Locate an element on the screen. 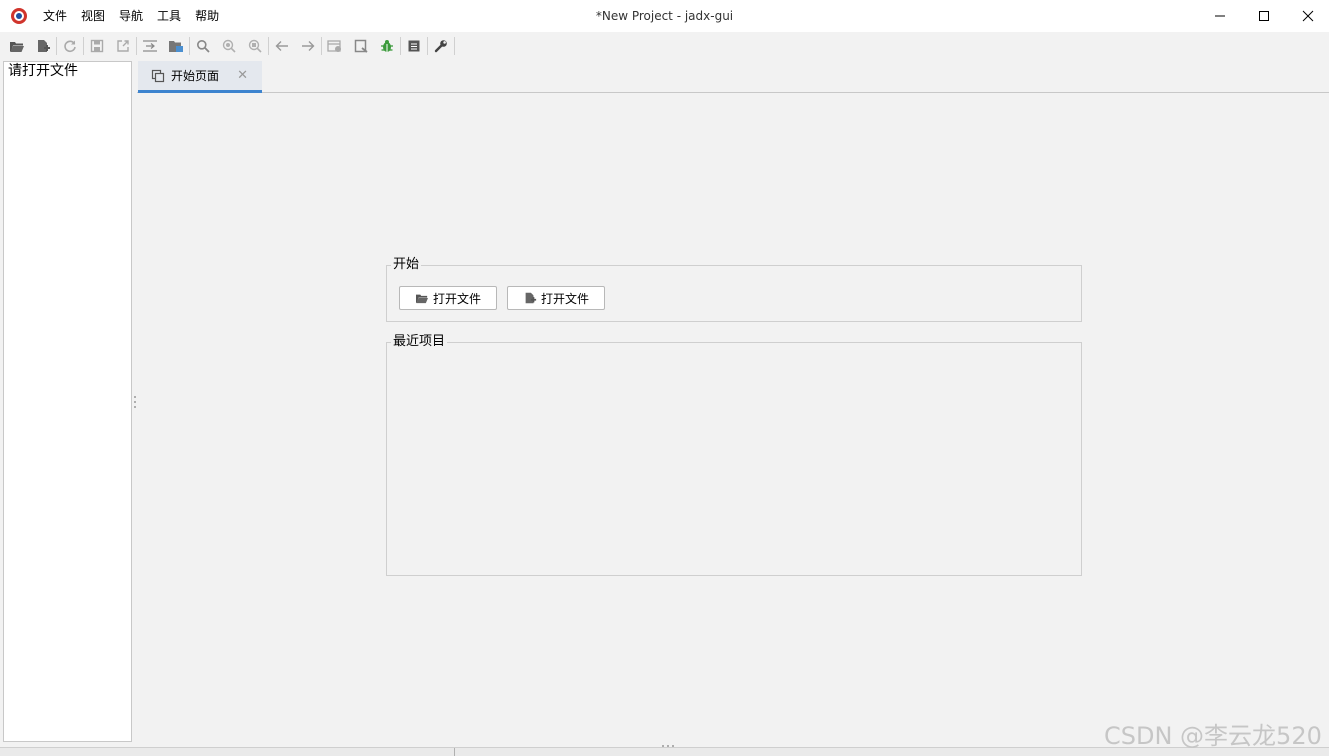  maximize-icon is located at coordinates (1264, 16).